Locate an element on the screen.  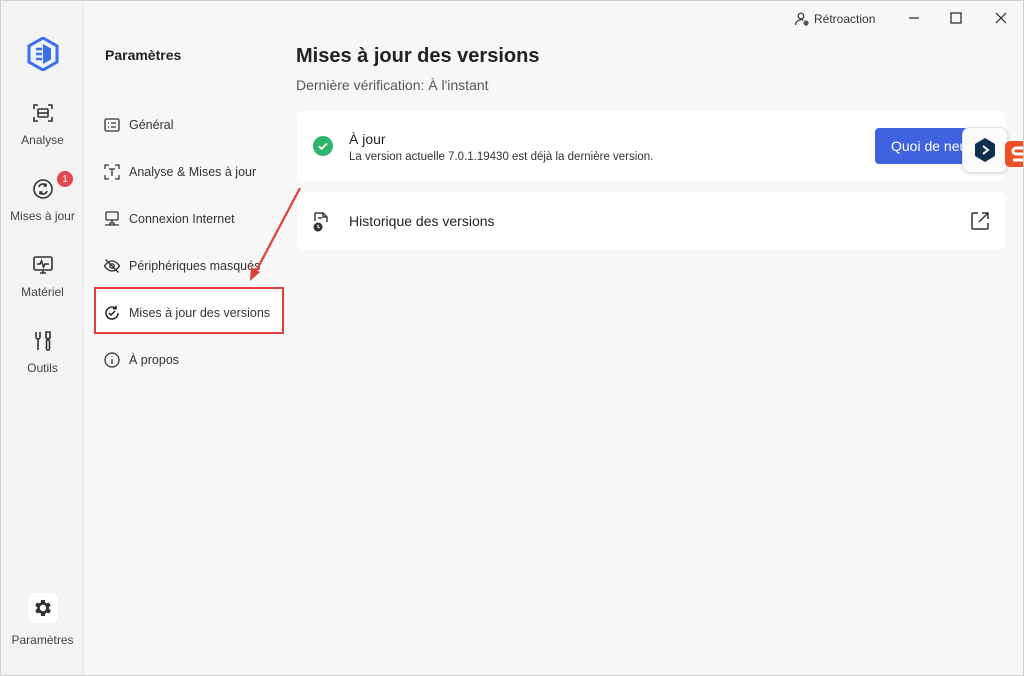
feedback-button: Rétroaction is located at coordinates (834, 19).